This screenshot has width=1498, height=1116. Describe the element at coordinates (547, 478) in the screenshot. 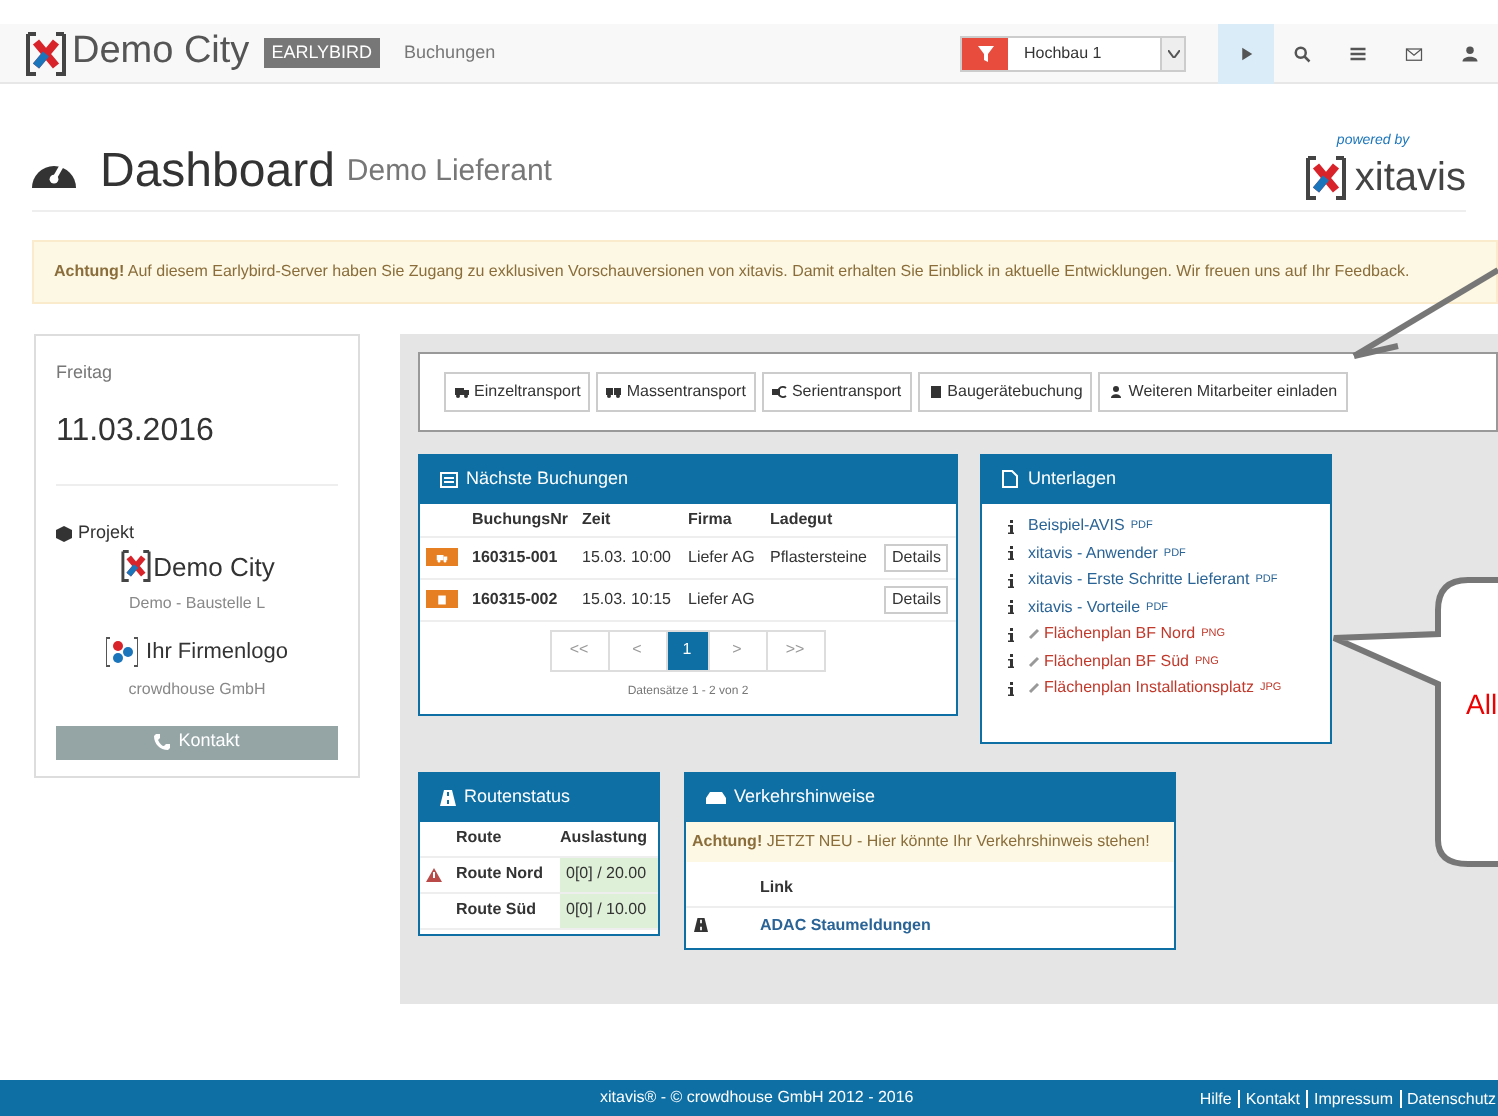

I see `panel-title: Nächste Buchungen` at that location.